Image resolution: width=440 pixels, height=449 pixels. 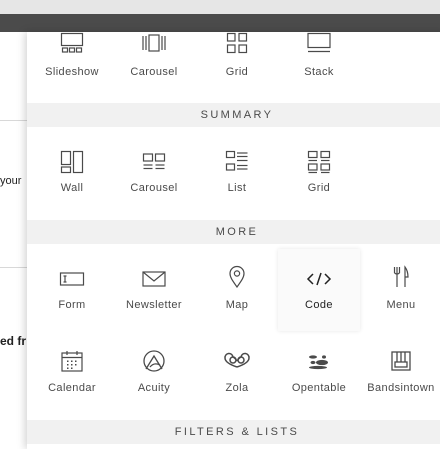 I want to click on form-icon, so click(x=72, y=279).